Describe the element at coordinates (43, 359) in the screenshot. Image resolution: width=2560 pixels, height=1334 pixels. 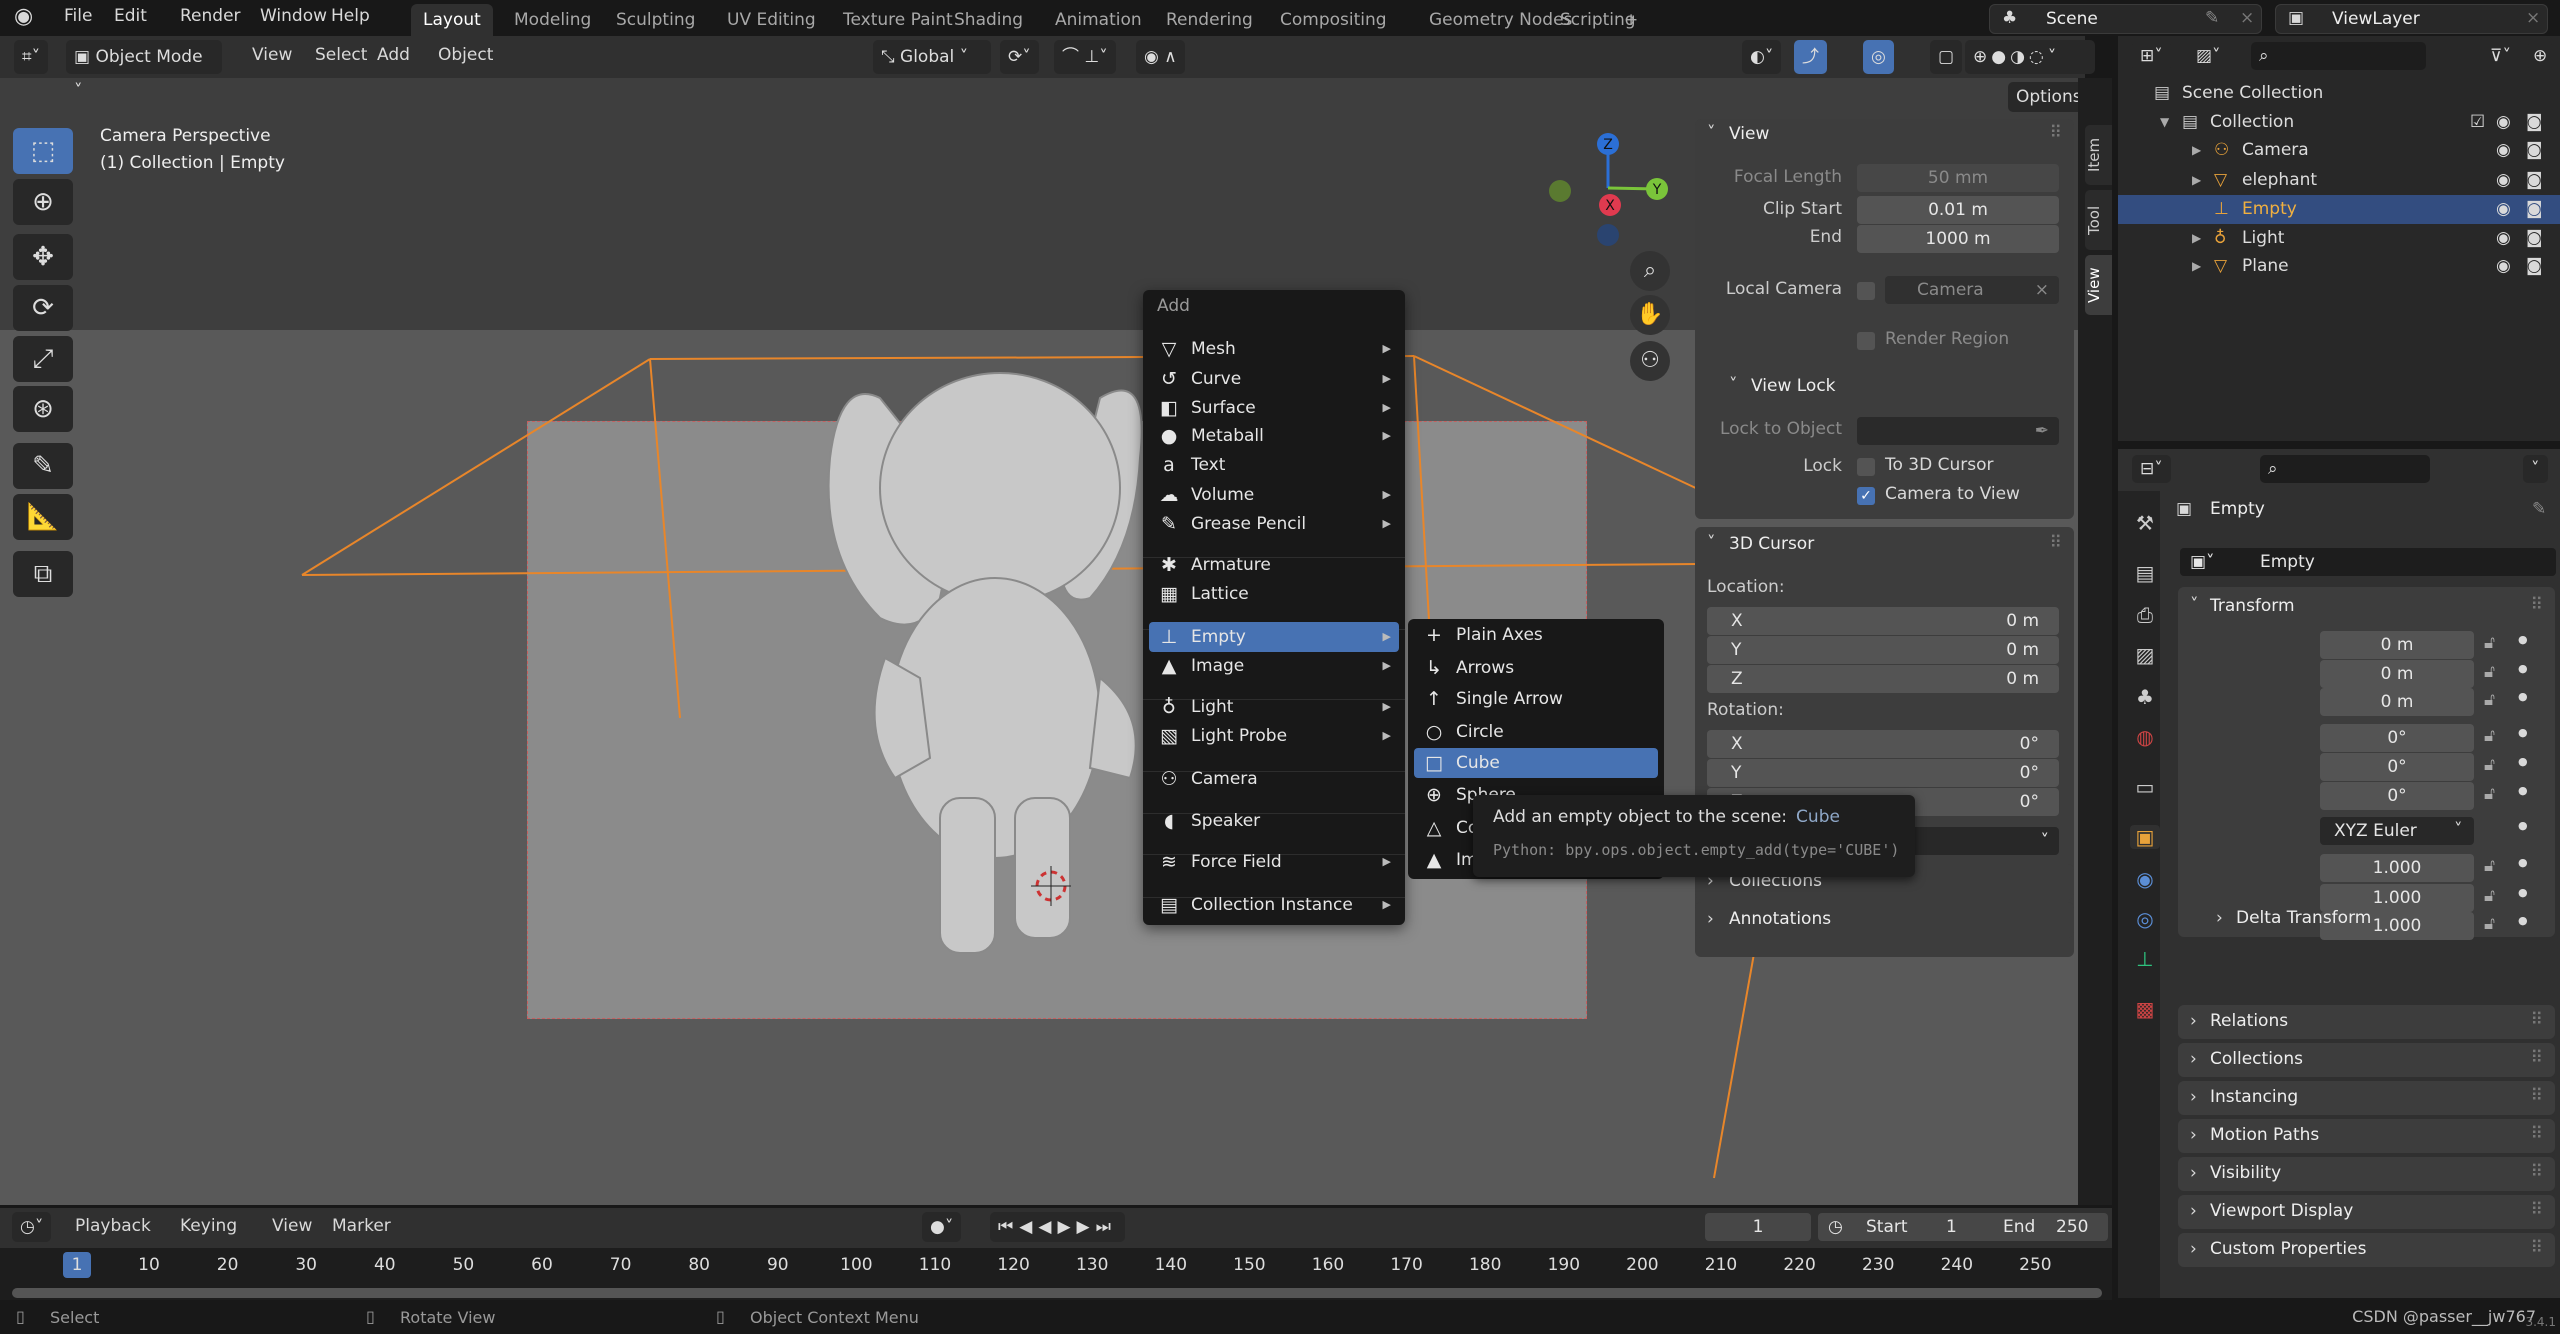
I see `tool-scale: ⤢` at that location.